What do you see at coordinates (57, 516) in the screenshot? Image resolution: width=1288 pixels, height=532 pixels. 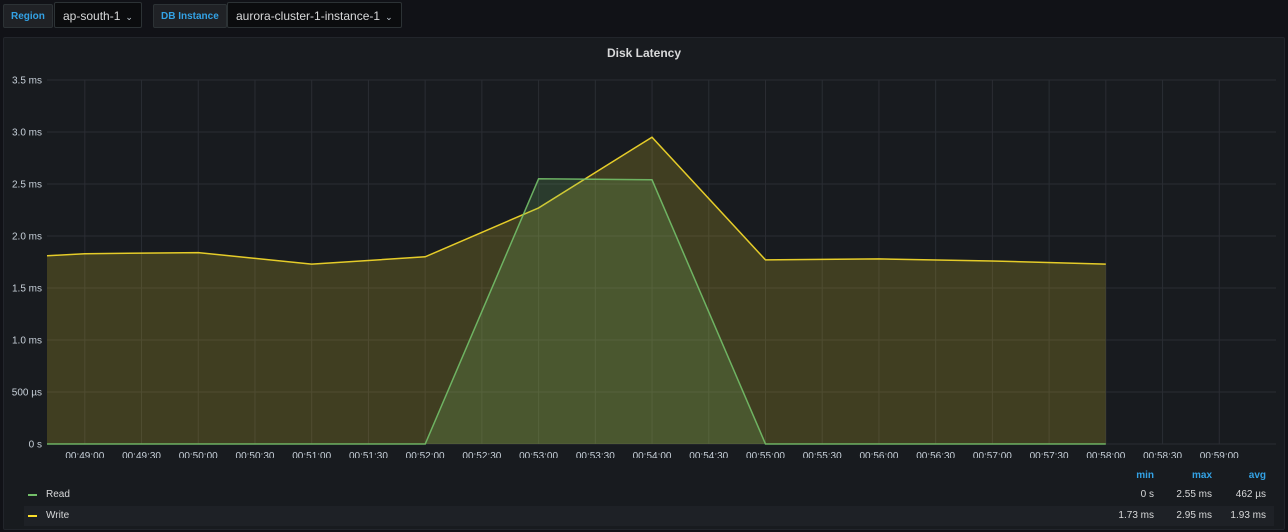 I see `legend-series-name: Write` at bounding box center [57, 516].